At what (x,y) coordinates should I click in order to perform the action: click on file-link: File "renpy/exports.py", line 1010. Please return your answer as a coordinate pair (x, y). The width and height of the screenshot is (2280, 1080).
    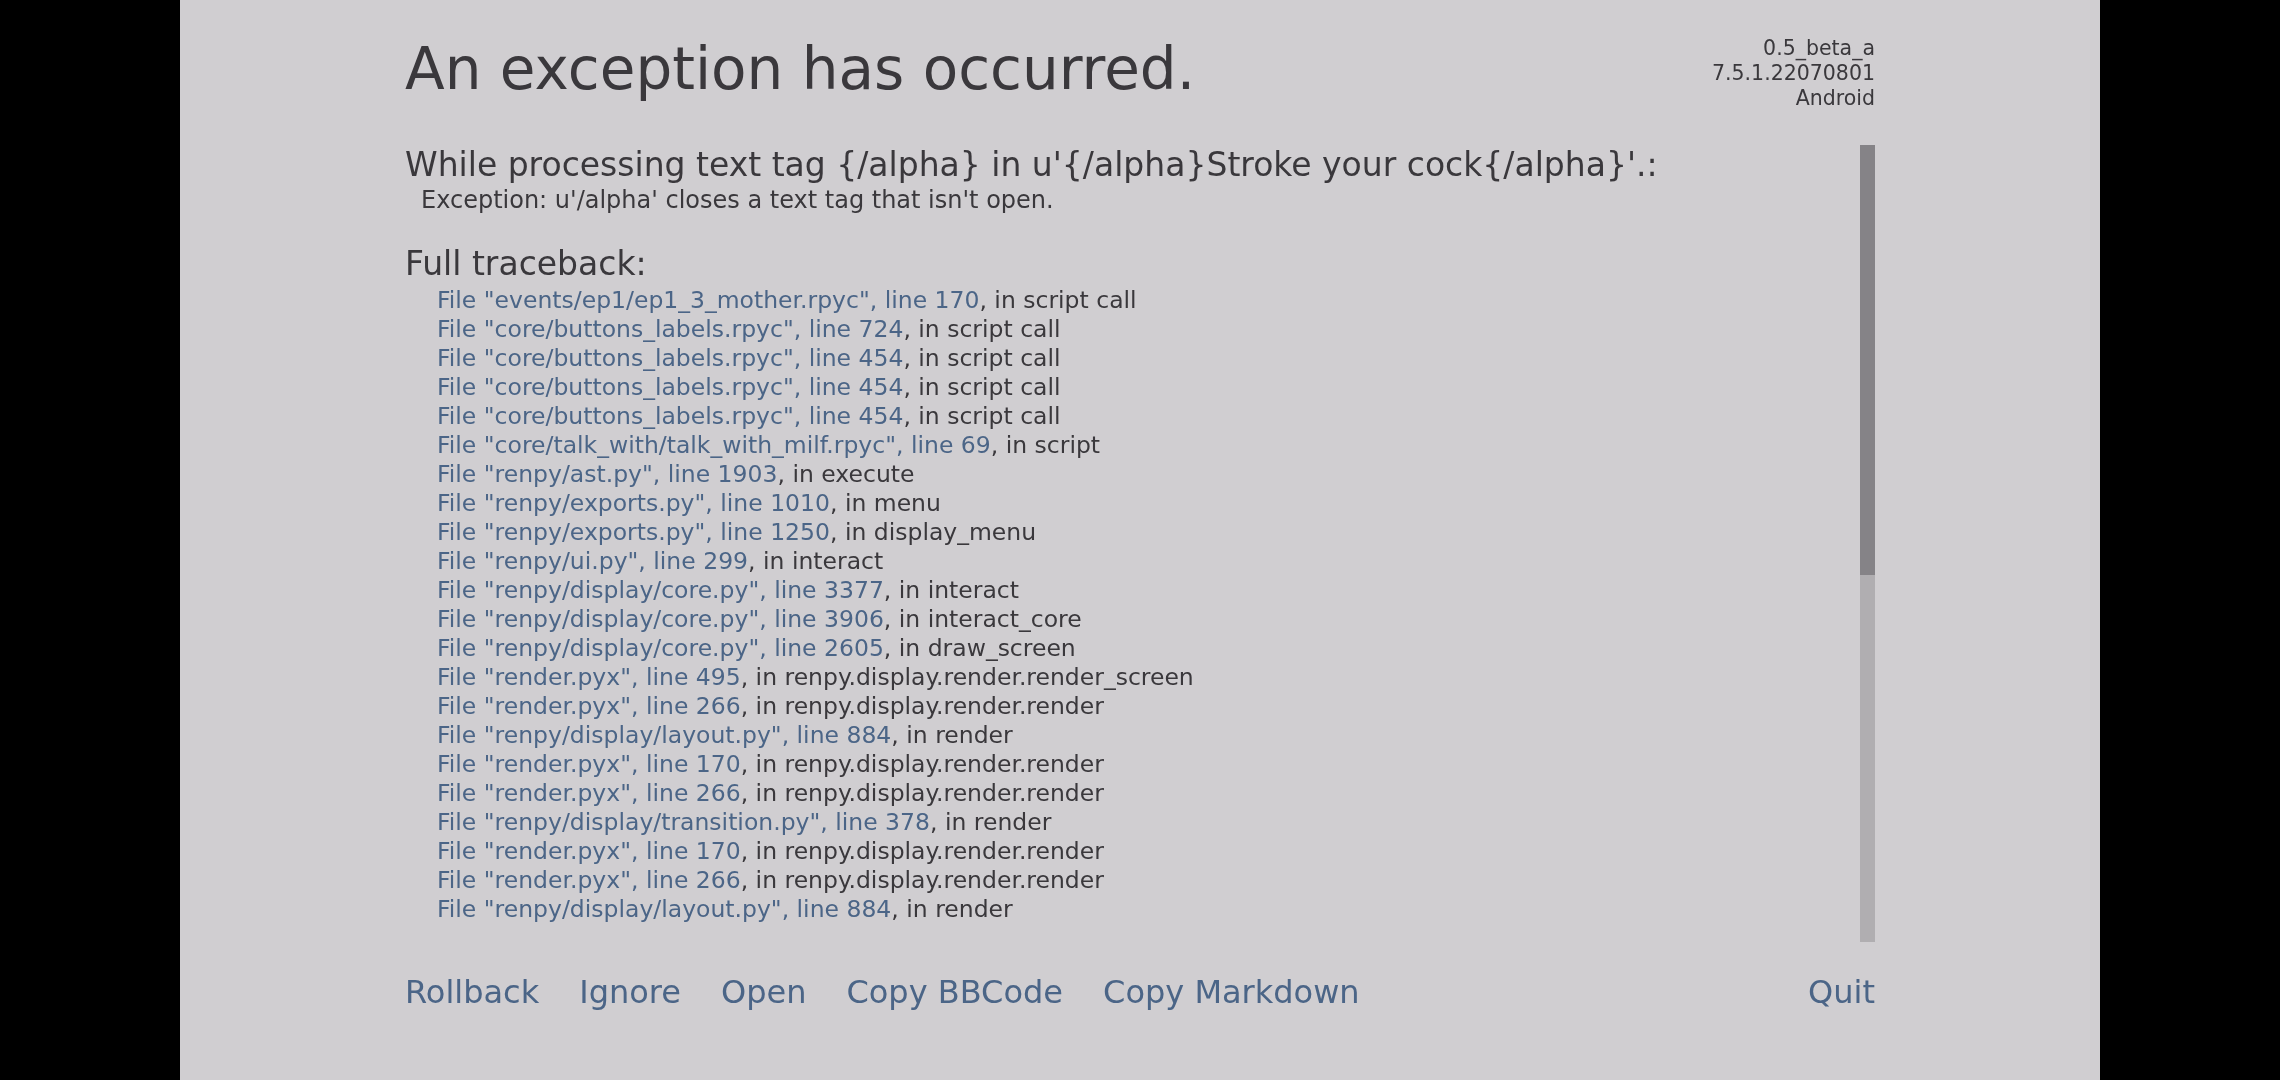
    Looking at the image, I should click on (633, 503).